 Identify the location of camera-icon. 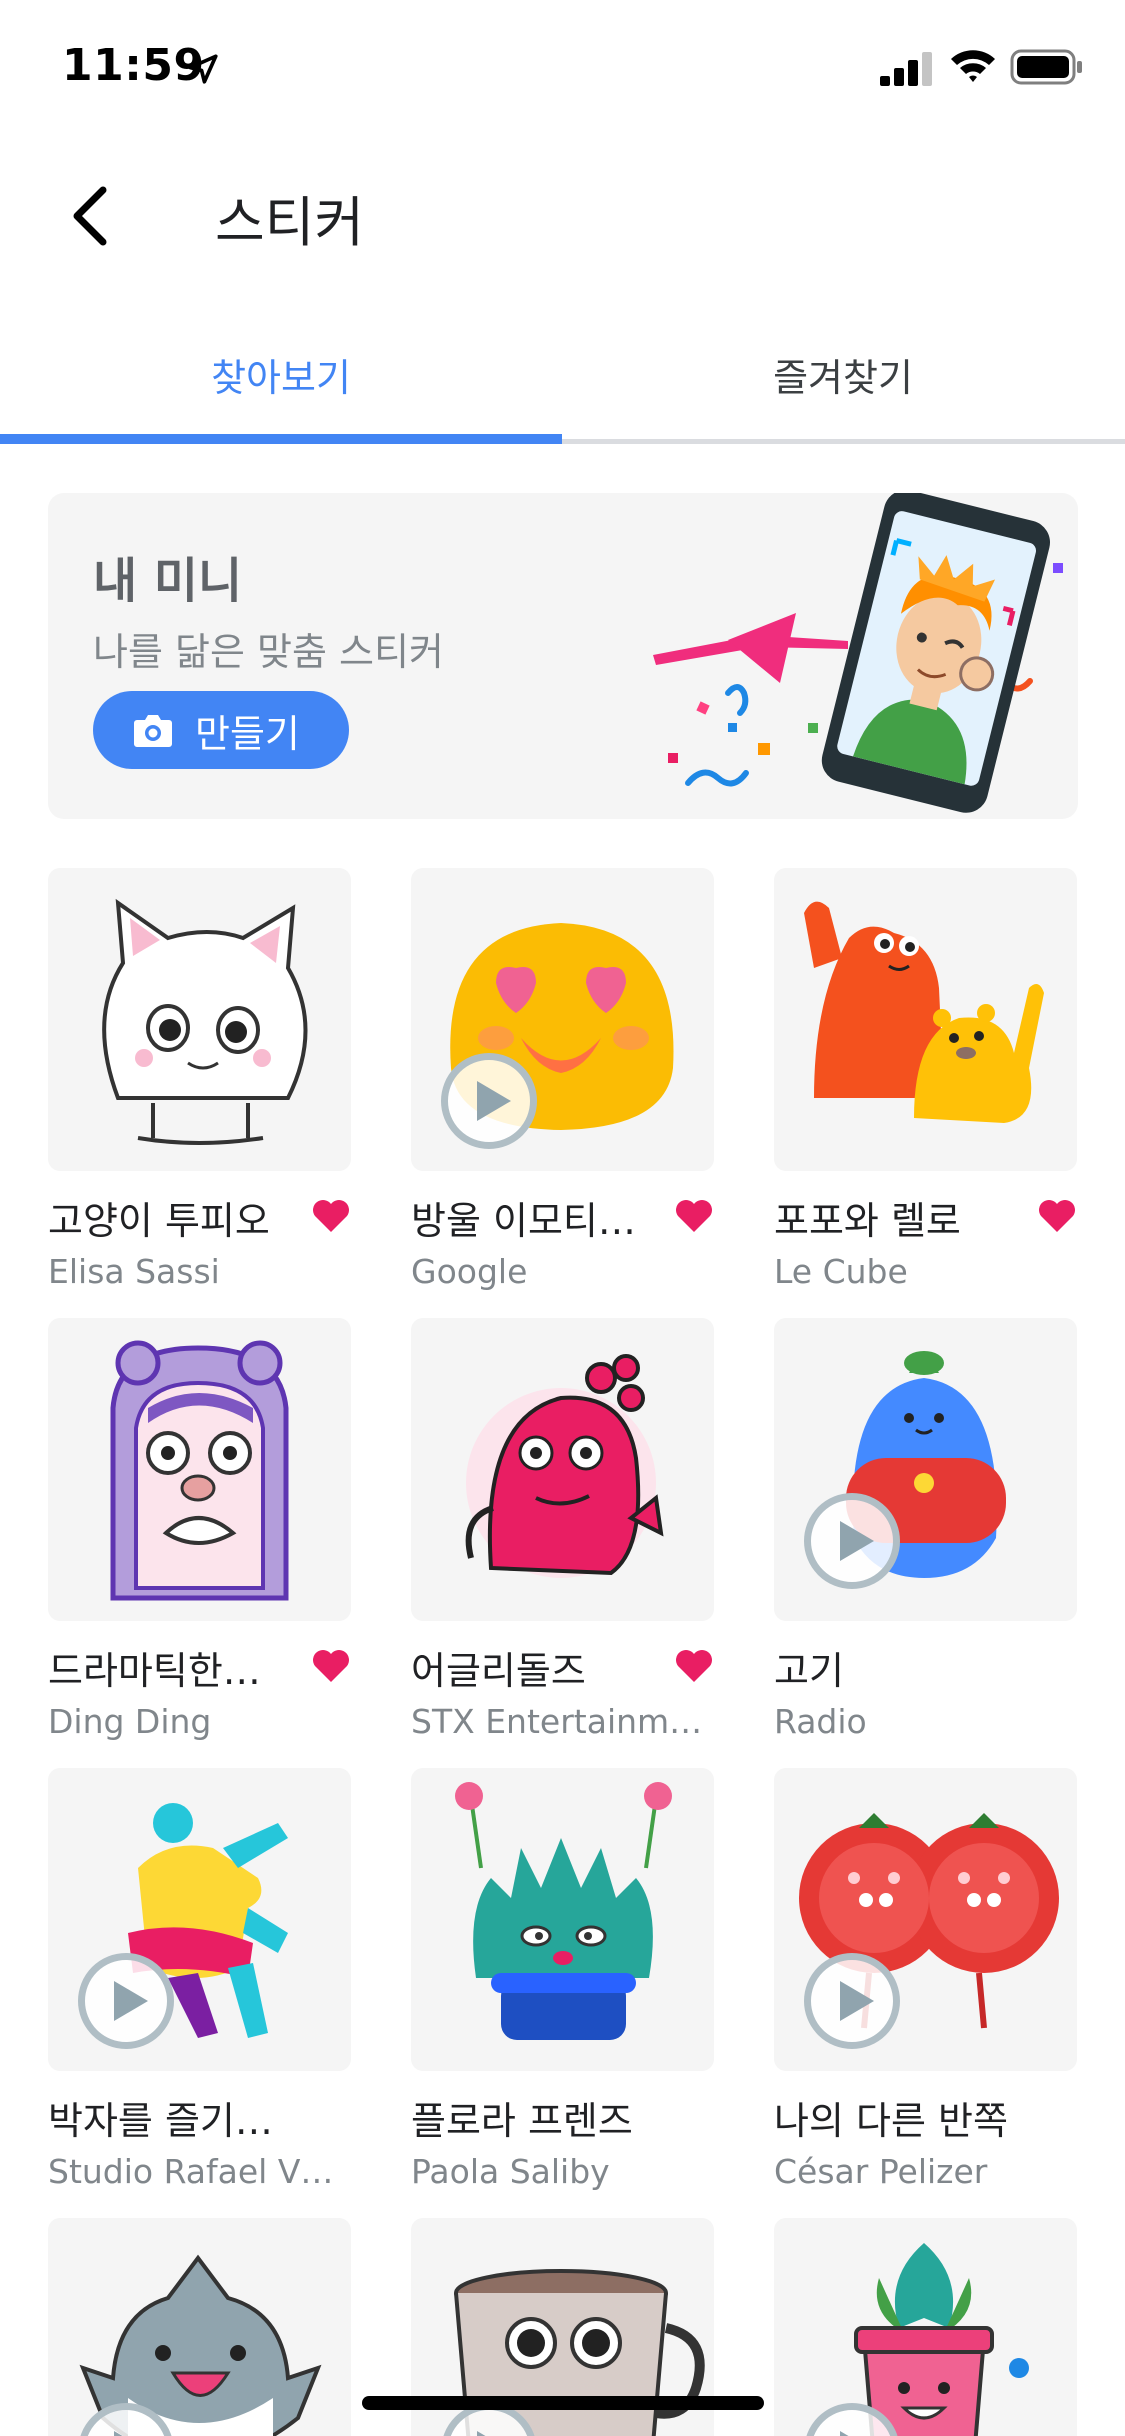
(153, 731).